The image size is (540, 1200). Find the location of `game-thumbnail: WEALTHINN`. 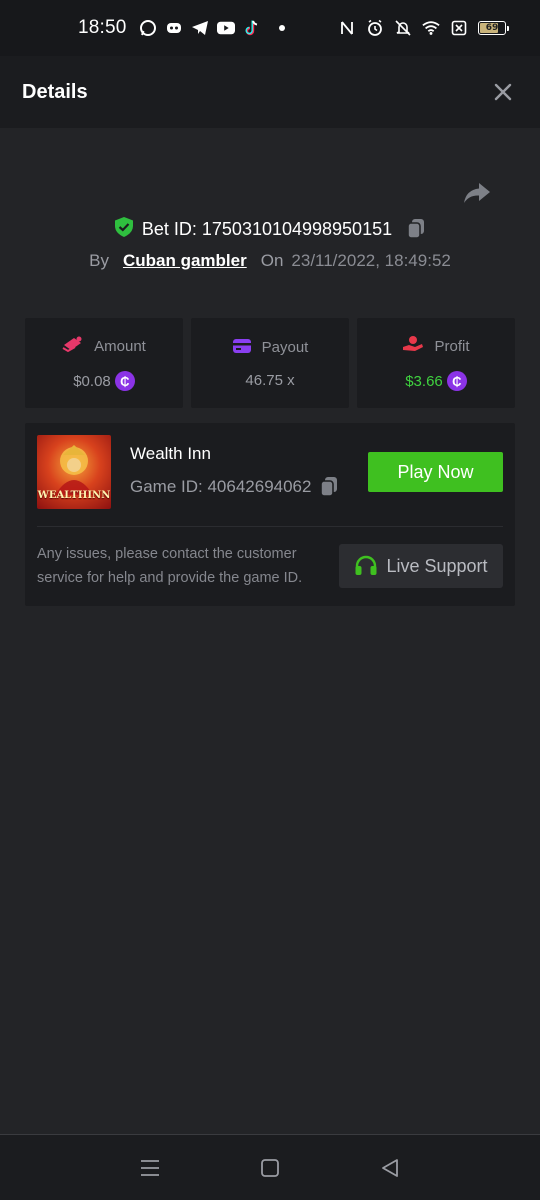

game-thumbnail: WEALTHINN is located at coordinates (74, 472).